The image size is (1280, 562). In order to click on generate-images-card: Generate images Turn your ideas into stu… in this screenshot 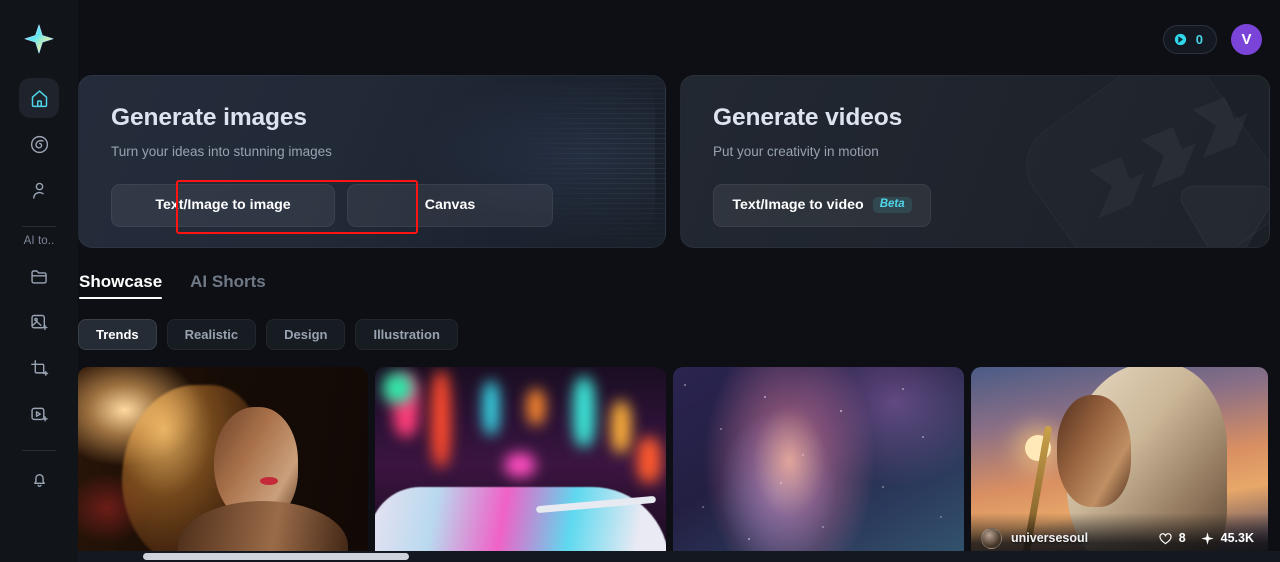, I will do `click(372, 161)`.